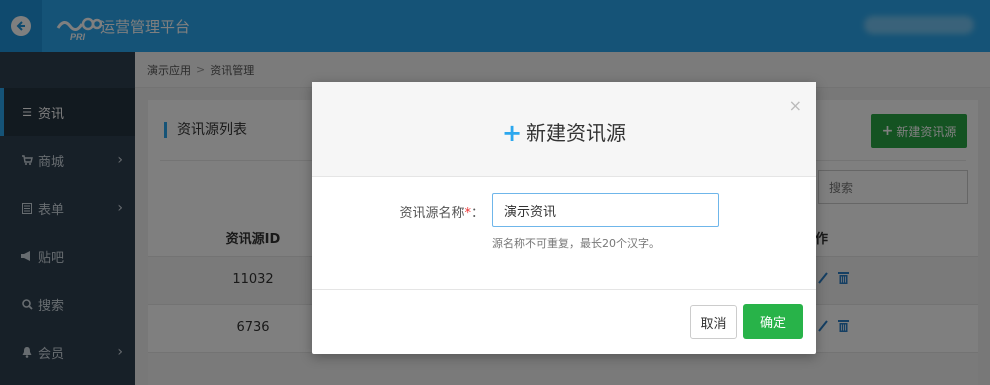 The width and height of the screenshot is (990, 385). Describe the element at coordinates (477, 213) in the screenshot. I see `label-colon: ：` at that location.